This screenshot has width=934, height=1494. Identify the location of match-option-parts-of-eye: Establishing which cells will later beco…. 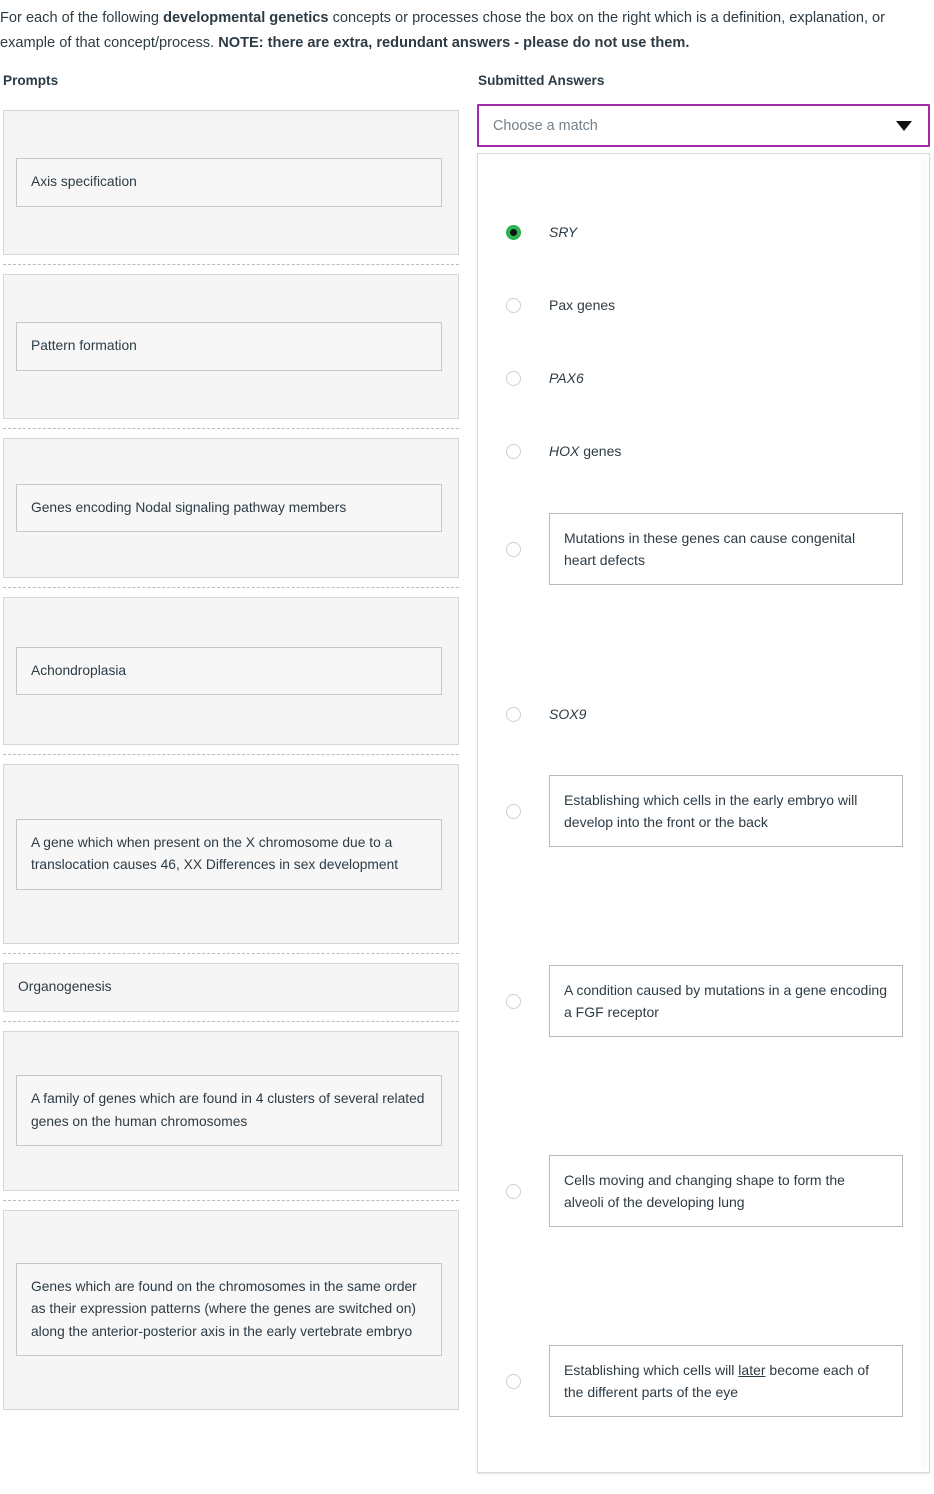
(703, 1381).